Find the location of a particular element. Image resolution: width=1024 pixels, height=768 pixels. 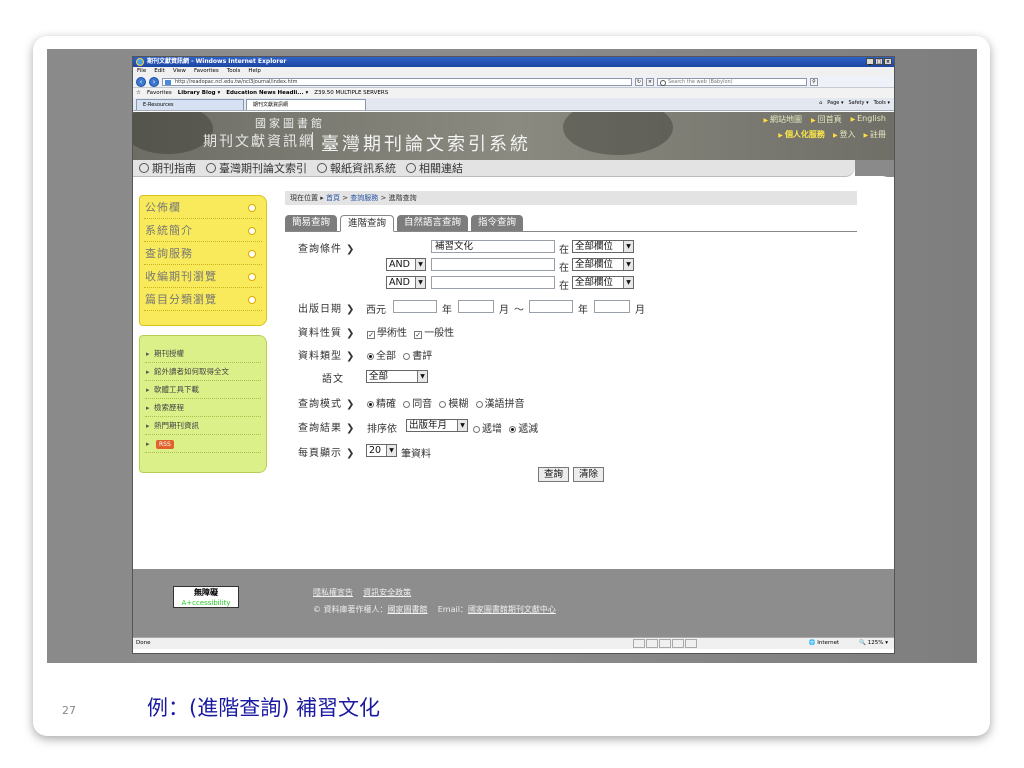

sidebar-sub-menu: 期刊授權 館外讀者如何取得全文 軟體工具下載 檢索歷程 熱門期刊資訊 RSS is located at coordinates (203, 404).